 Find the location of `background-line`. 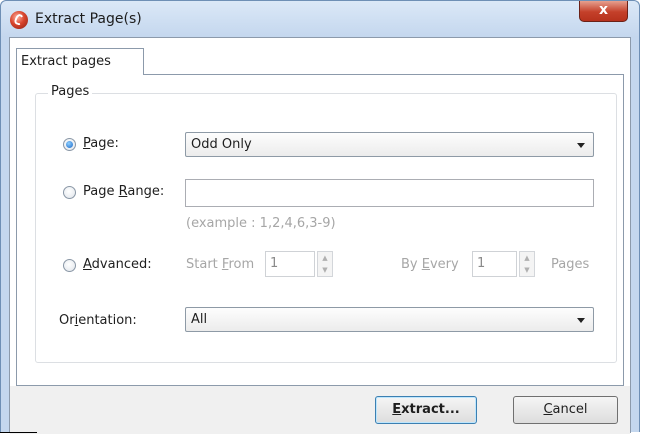

background-line is located at coordinates (18, 432).